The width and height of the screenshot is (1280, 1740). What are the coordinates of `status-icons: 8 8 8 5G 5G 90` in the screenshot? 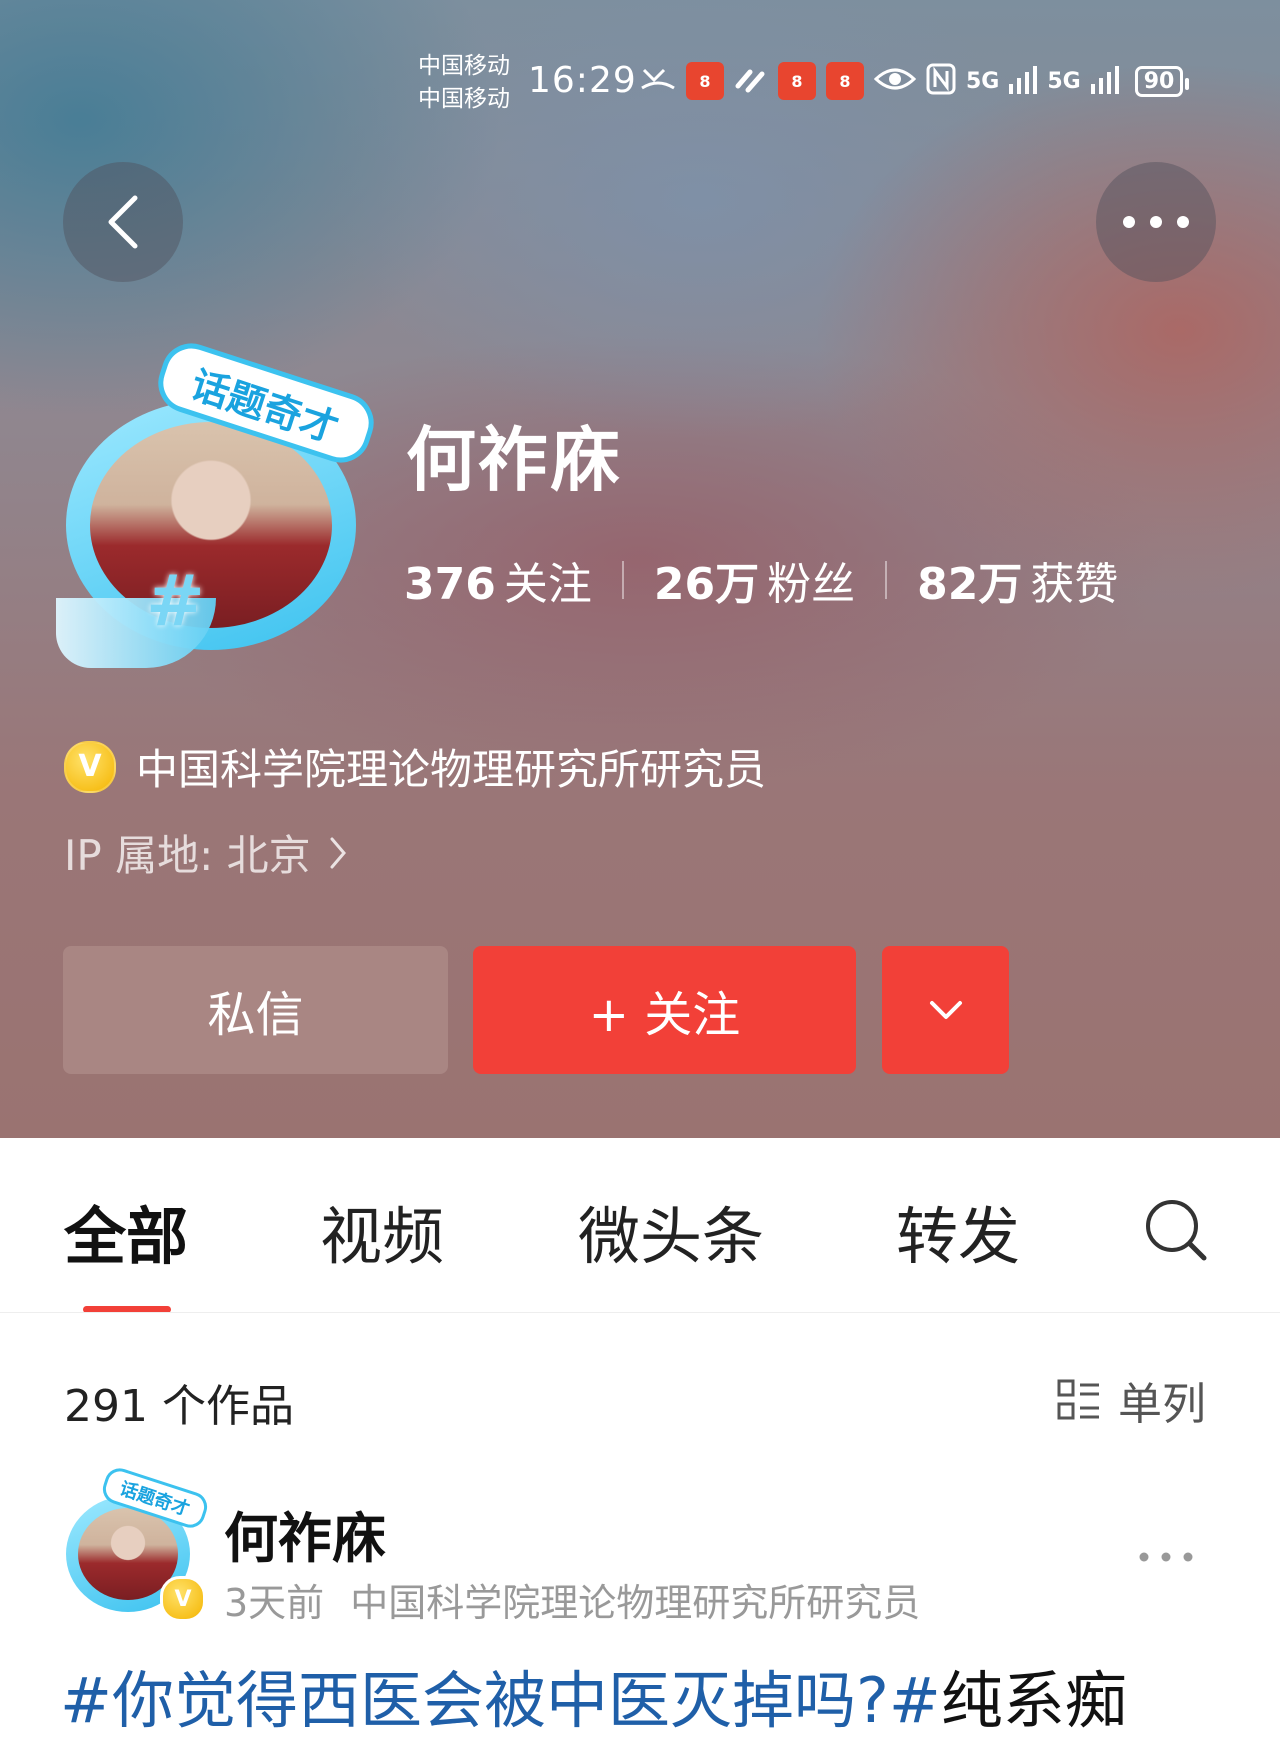 It's located at (914, 81).